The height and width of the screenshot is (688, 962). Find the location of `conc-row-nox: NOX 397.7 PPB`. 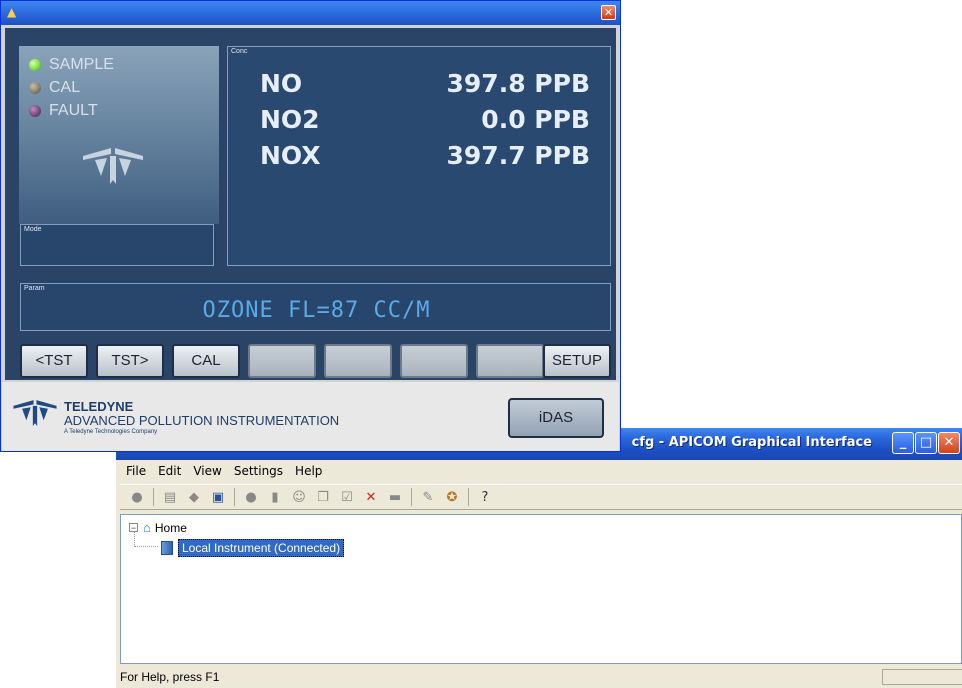

conc-row-nox: NOX 397.7 PPB is located at coordinates (425, 158).